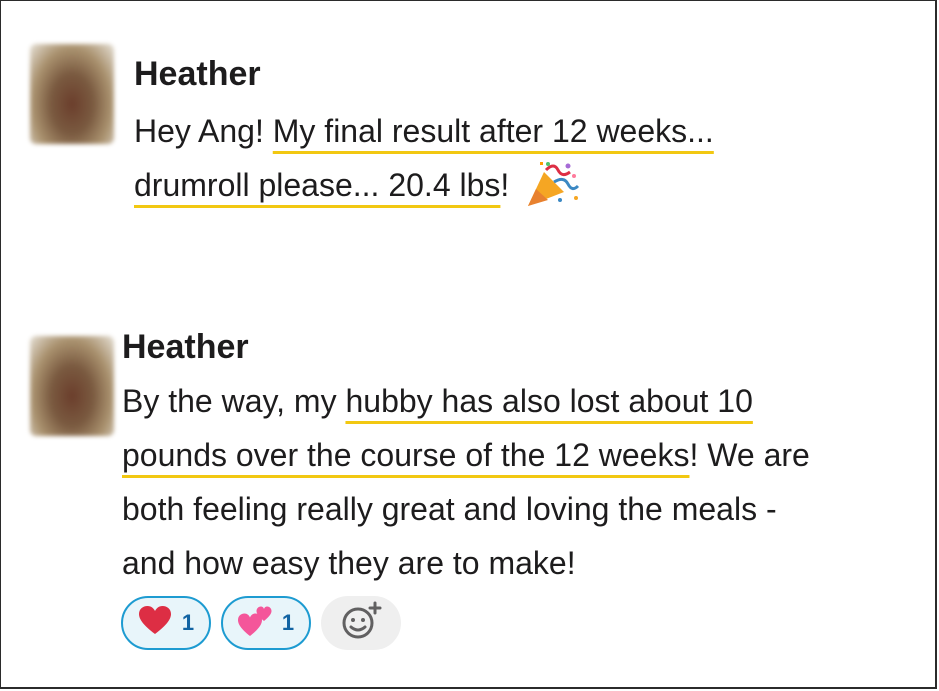 The image size is (939, 691). Describe the element at coordinates (349, 563) in the screenshot. I see `text-plain: and how easy they are to make!` at that location.